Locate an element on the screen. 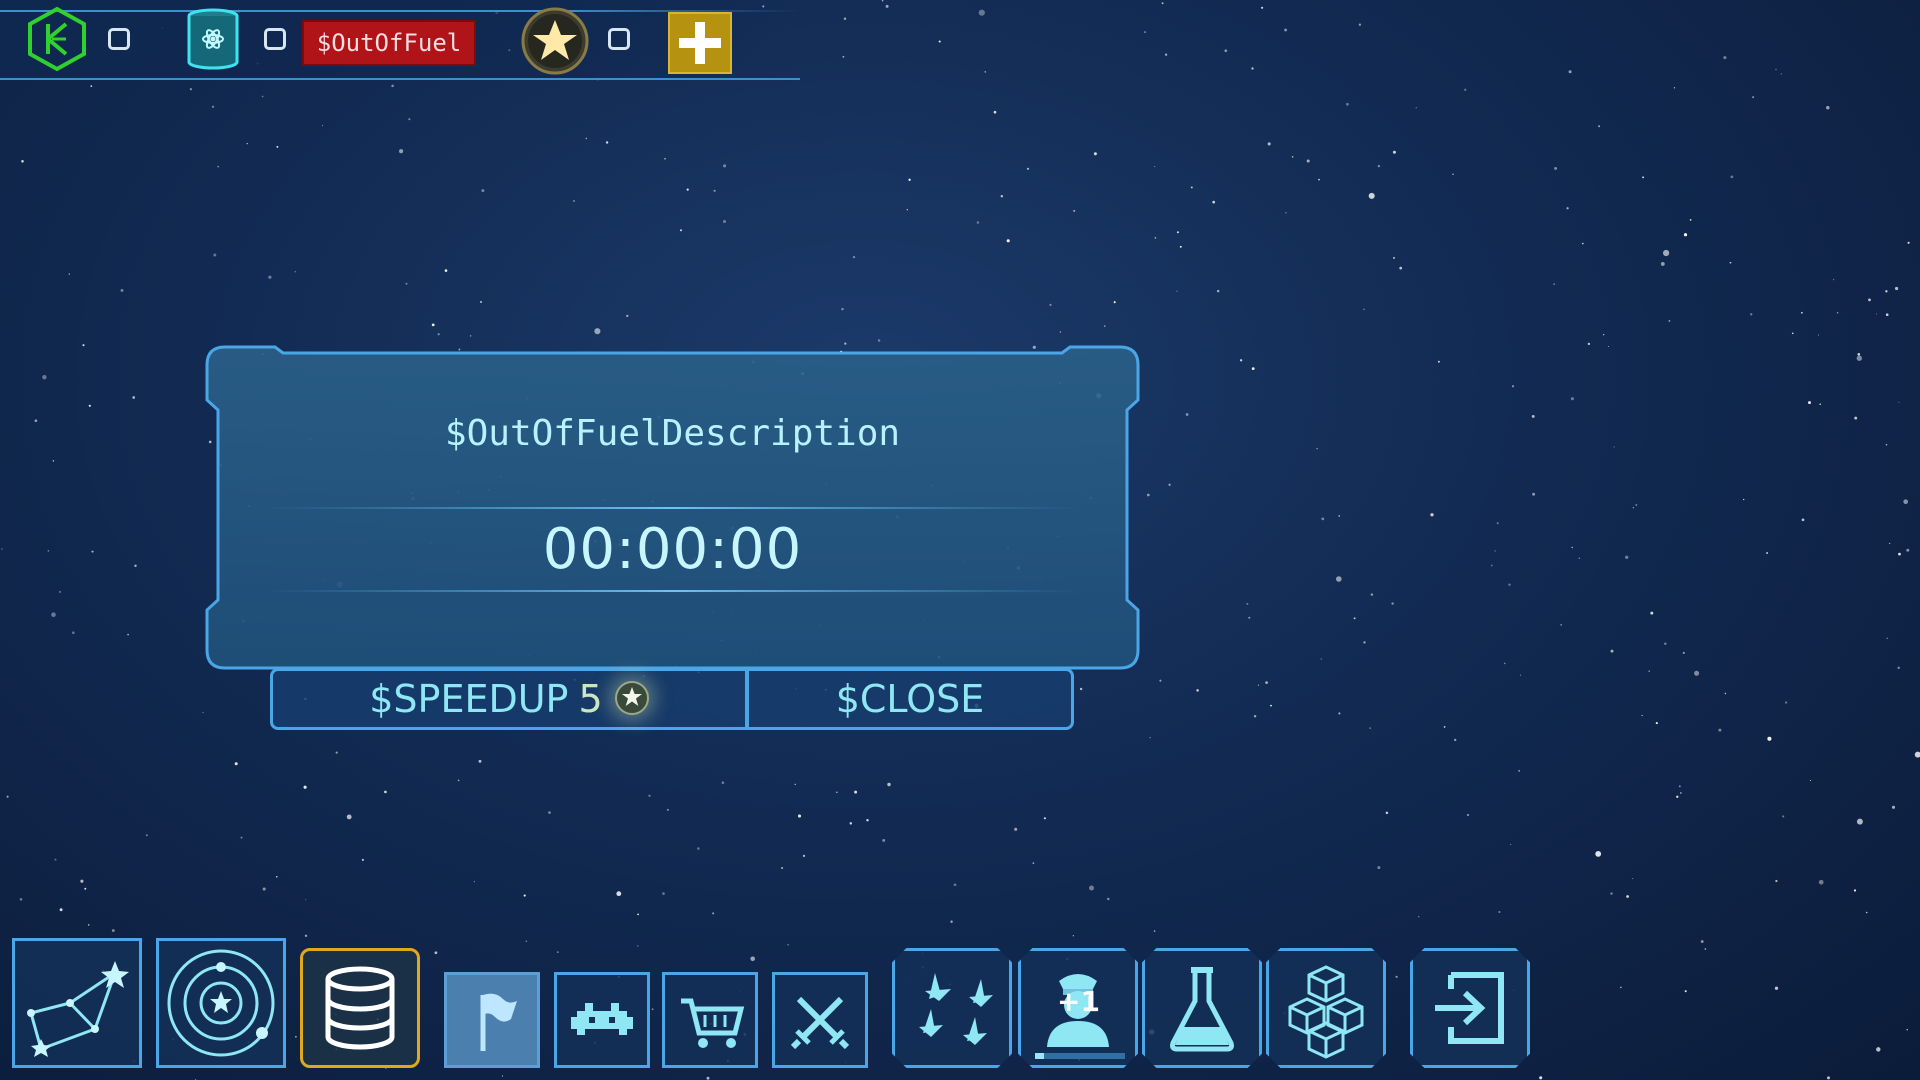 The width and height of the screenshot is (1920, 1080). captain-progress-bar is located at coordinates (1080, 1056).